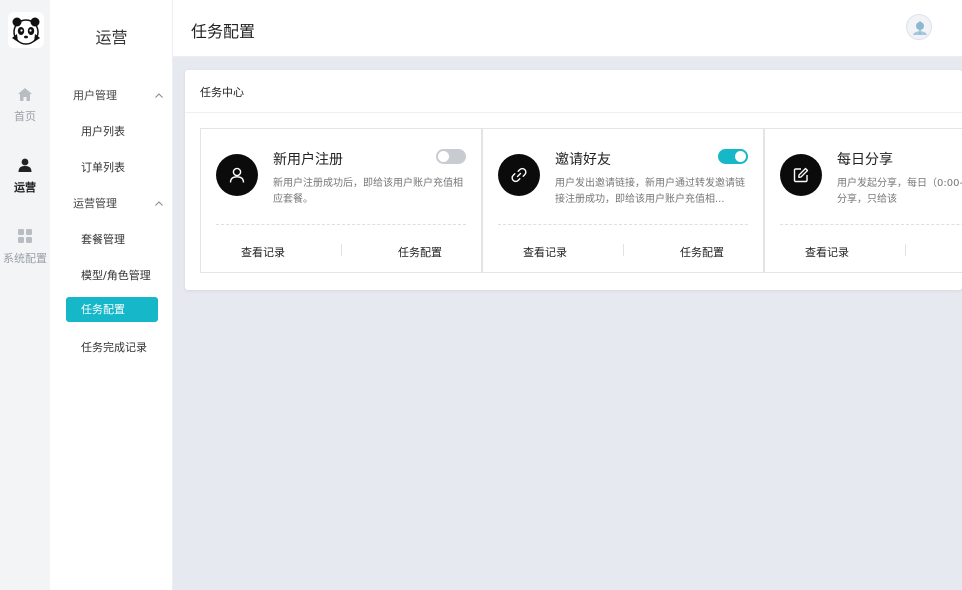 The image size is (962, 590). I want to click on menu-item-task-completion-records: 任务完成记录, so click(114, 347).